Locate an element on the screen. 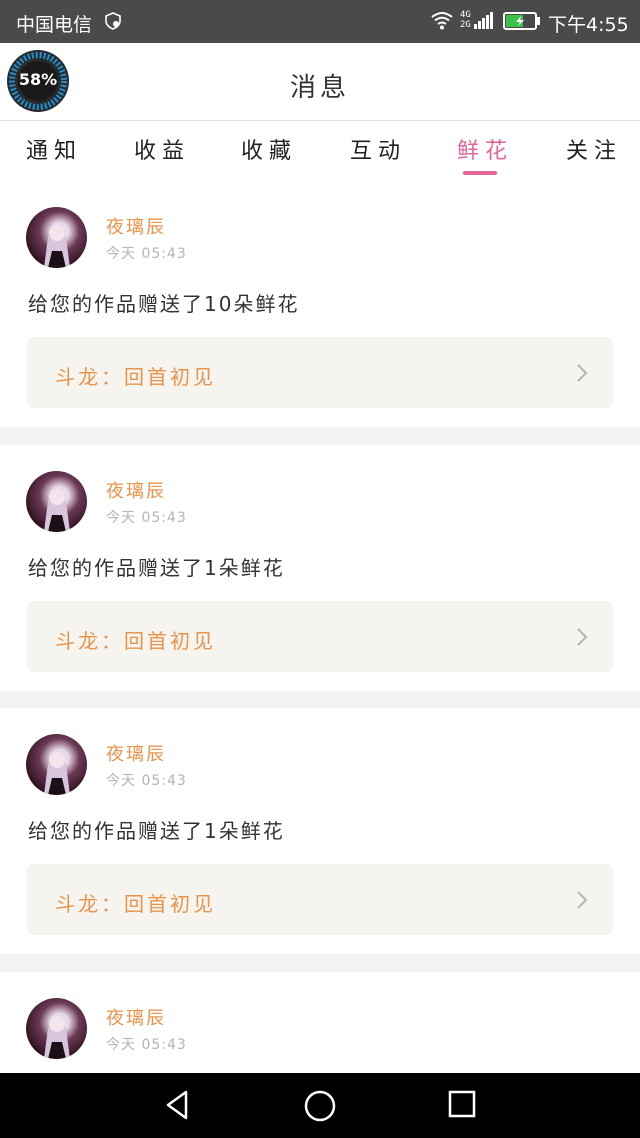 The height and width of the screenshot is (1138, 640). carrier-name: 中国电信 is located at coordinates (54, 25).